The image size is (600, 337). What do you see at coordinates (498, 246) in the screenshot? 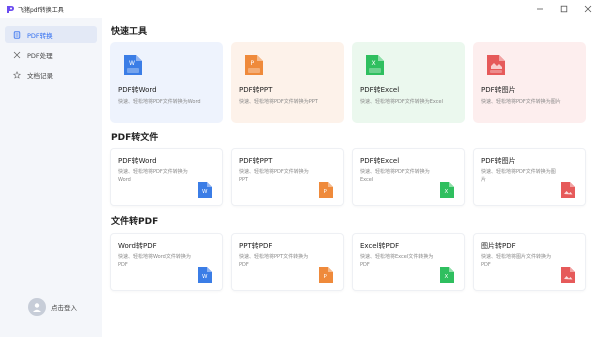
I see `card-title: 图片转PDF` at bounding box center [498, 246].